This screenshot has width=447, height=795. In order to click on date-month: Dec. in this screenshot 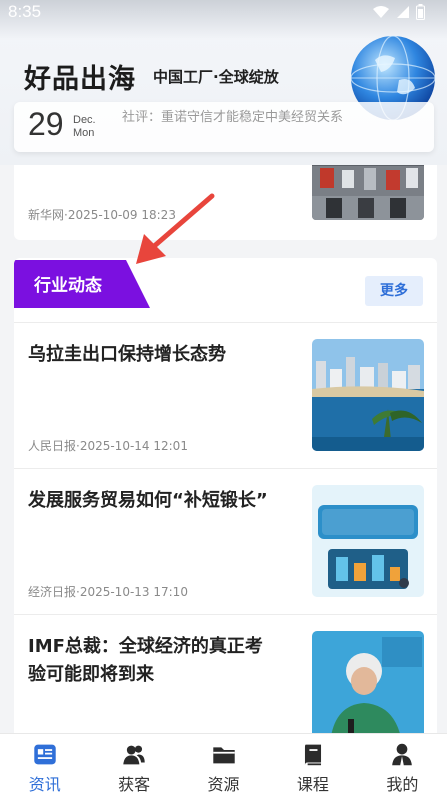, I will do `click(84, 120)`.